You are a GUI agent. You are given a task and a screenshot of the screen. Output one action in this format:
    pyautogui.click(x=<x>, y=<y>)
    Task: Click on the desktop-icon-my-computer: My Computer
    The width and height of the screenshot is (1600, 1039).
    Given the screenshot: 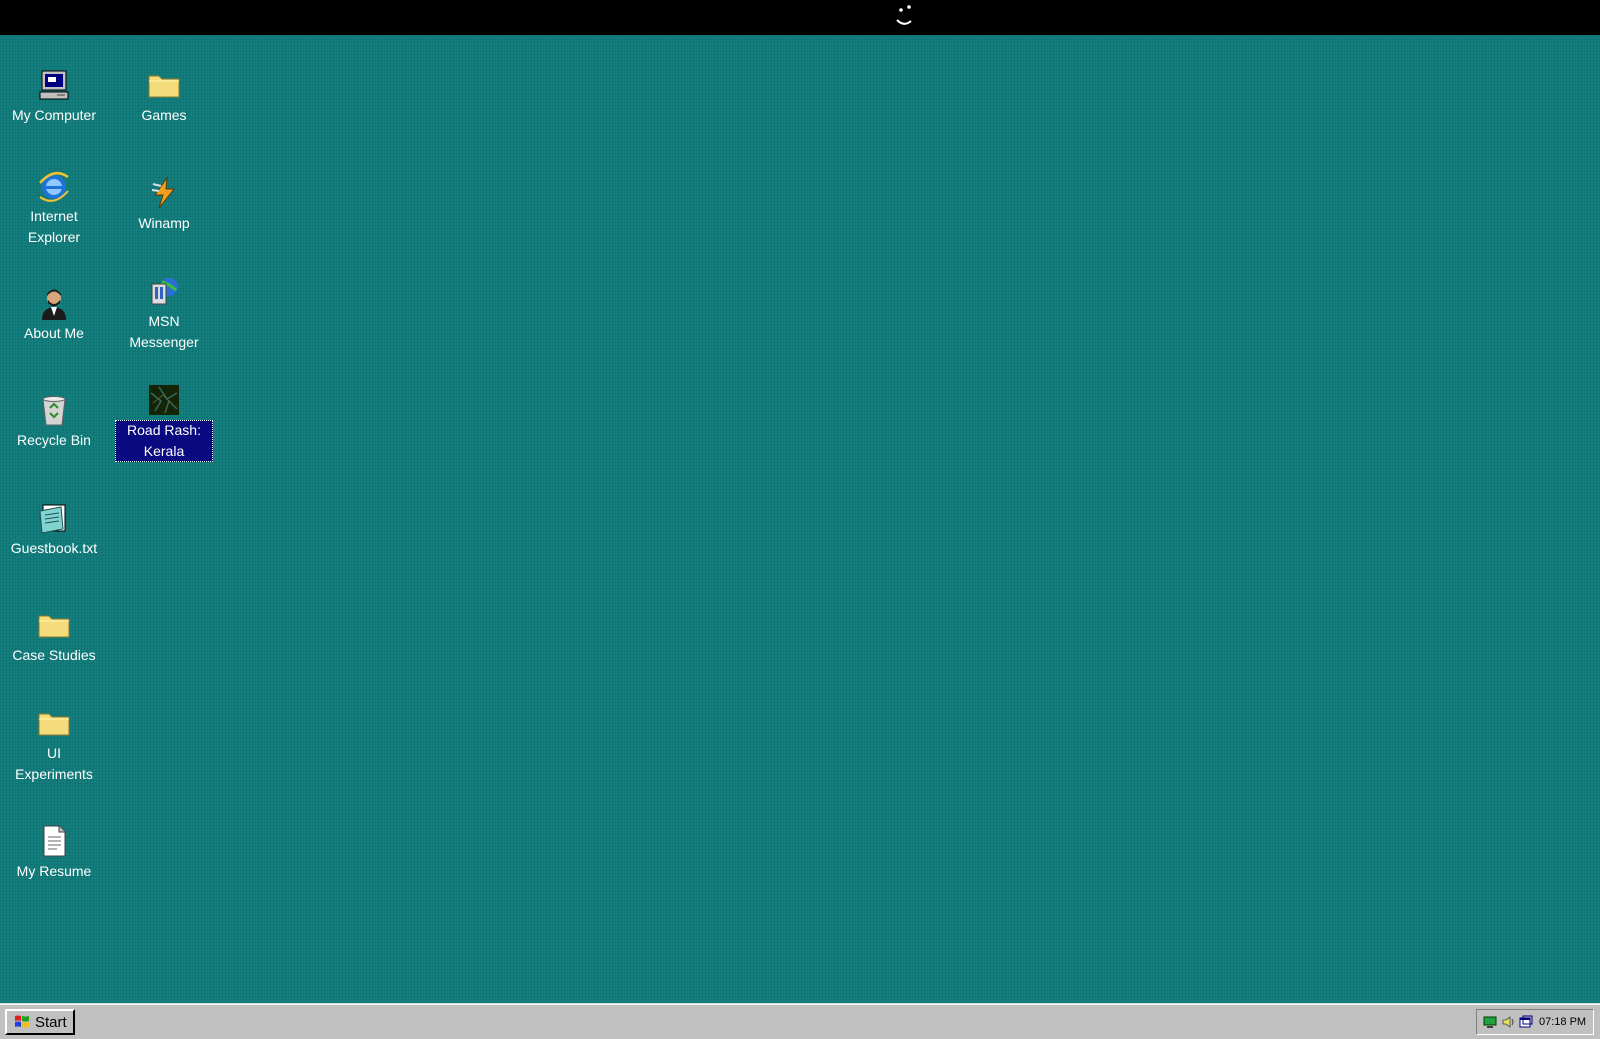 What is the action you would take?
    pyautogui.click(x=54, y=96)
    